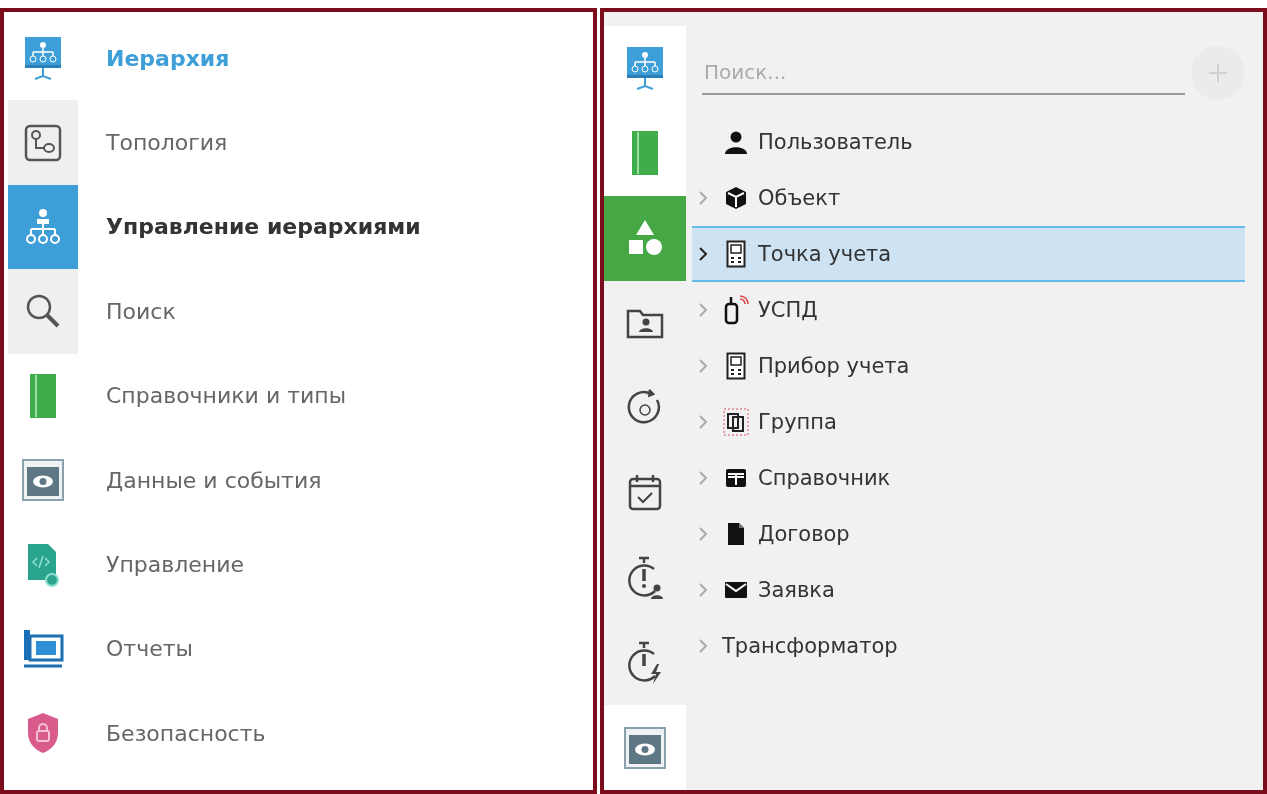 This screenshot has width=1267, height=794. I want to click on menu-item: Справочники и типы, so click(226, 396).